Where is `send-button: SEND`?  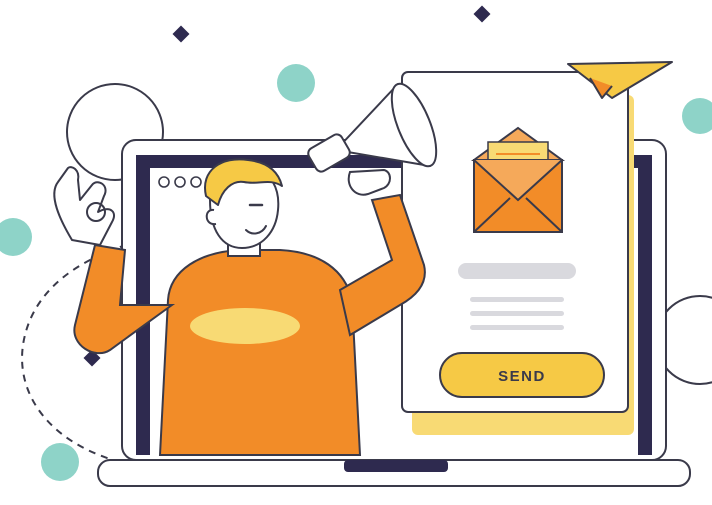 send-button: SEND is located at coordinates (522, 375).